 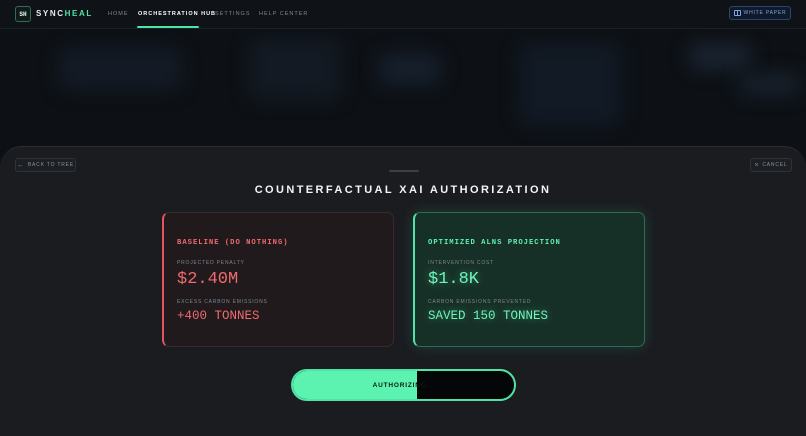 What do you see at coordinates (461, 263) in the screenshot?
I see `intervention-cost-label: INTERVENTION COST` at bounding box center [461, 263].